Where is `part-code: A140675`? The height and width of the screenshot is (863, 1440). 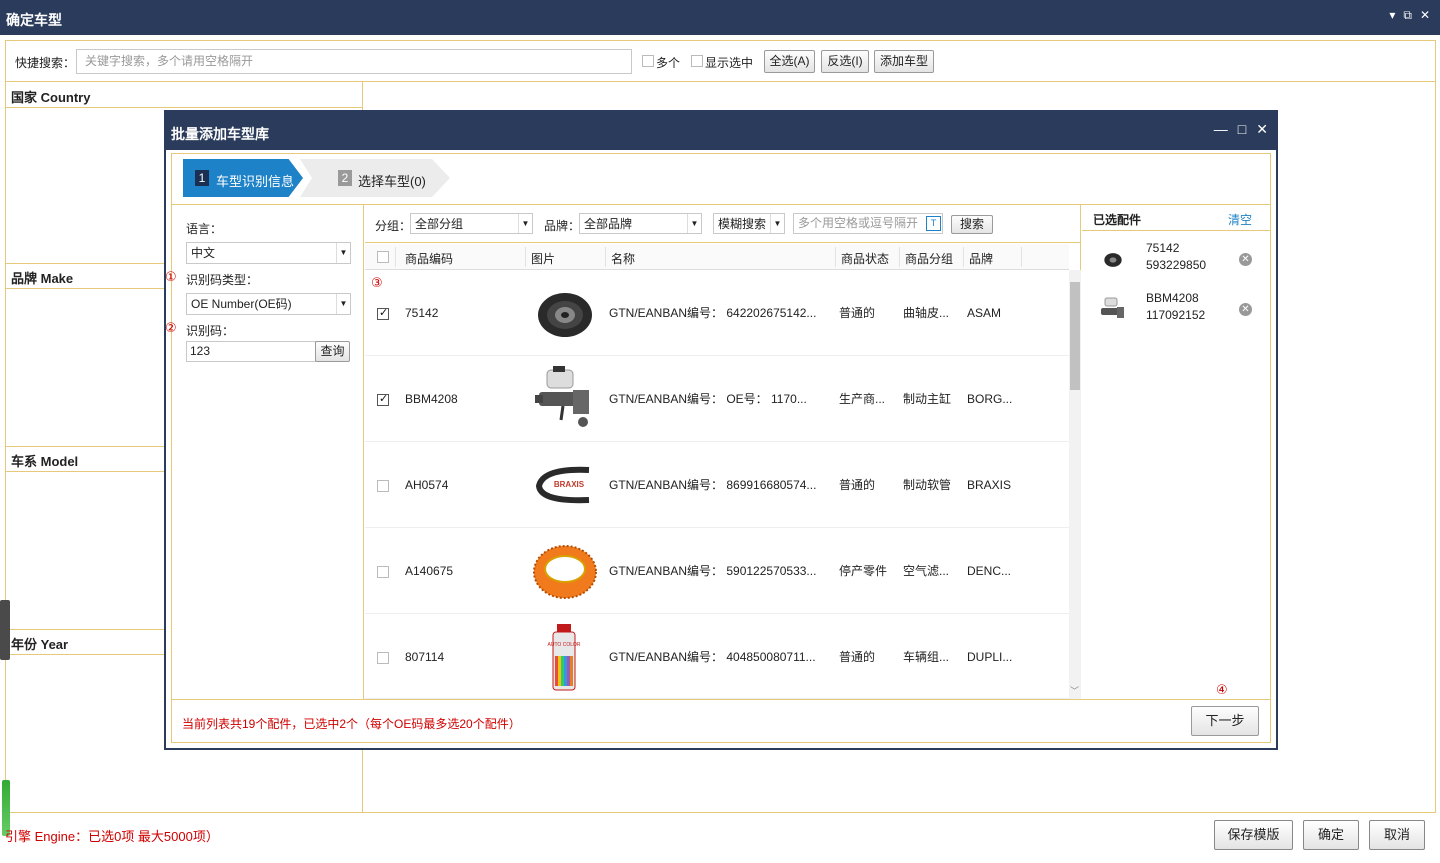 part-code: A140675 is located at coordinates (429, 571).